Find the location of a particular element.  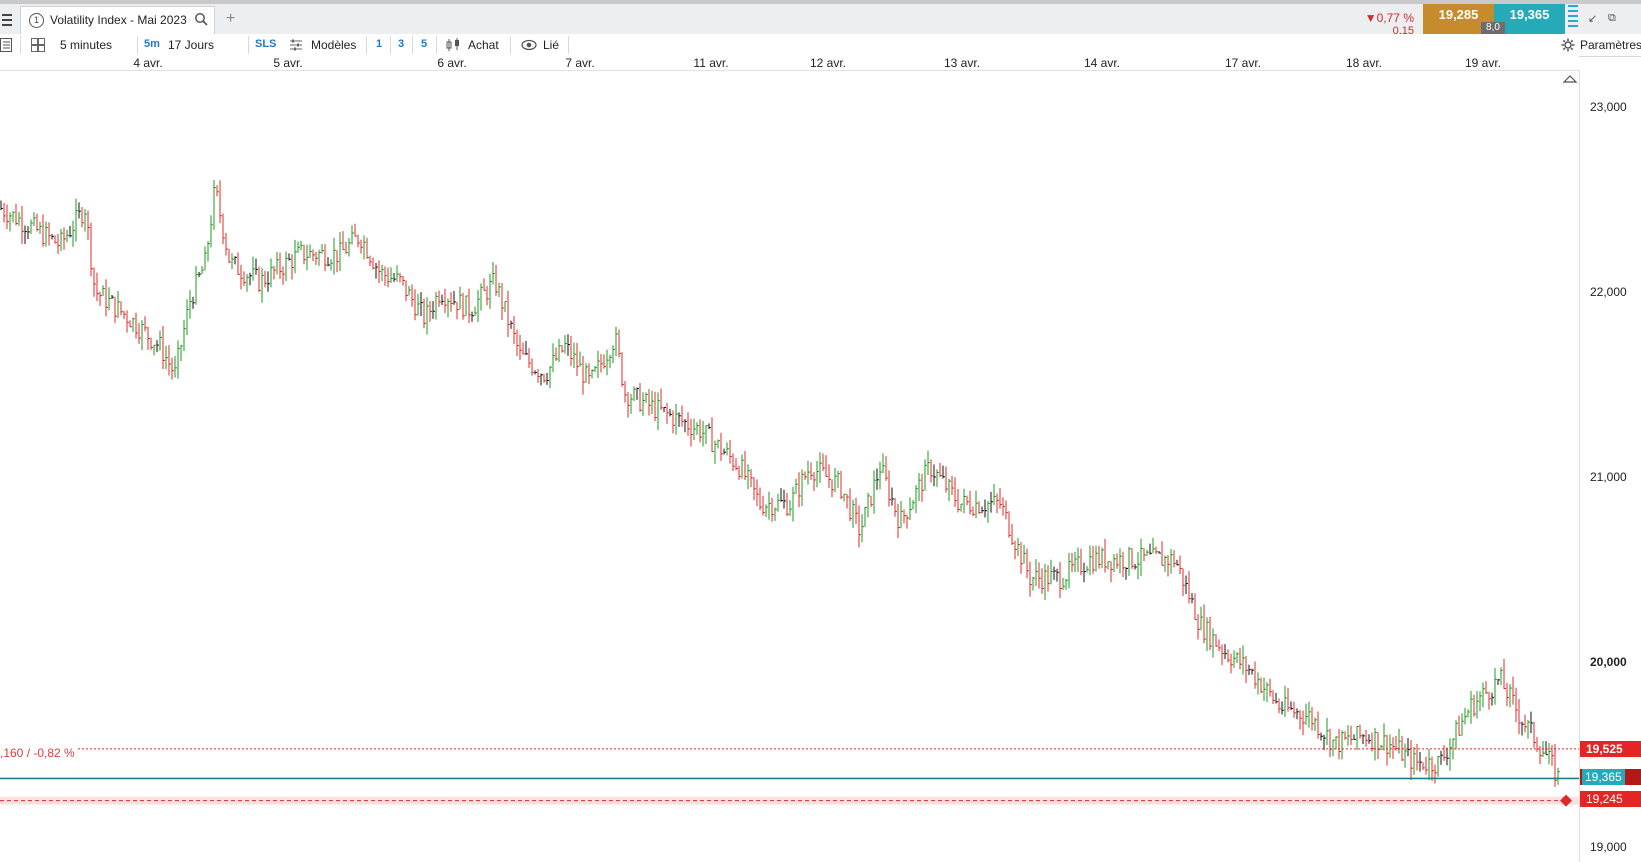

tab-title: Volatility Index - Mai 2023 is located at coordinates (118, 20).